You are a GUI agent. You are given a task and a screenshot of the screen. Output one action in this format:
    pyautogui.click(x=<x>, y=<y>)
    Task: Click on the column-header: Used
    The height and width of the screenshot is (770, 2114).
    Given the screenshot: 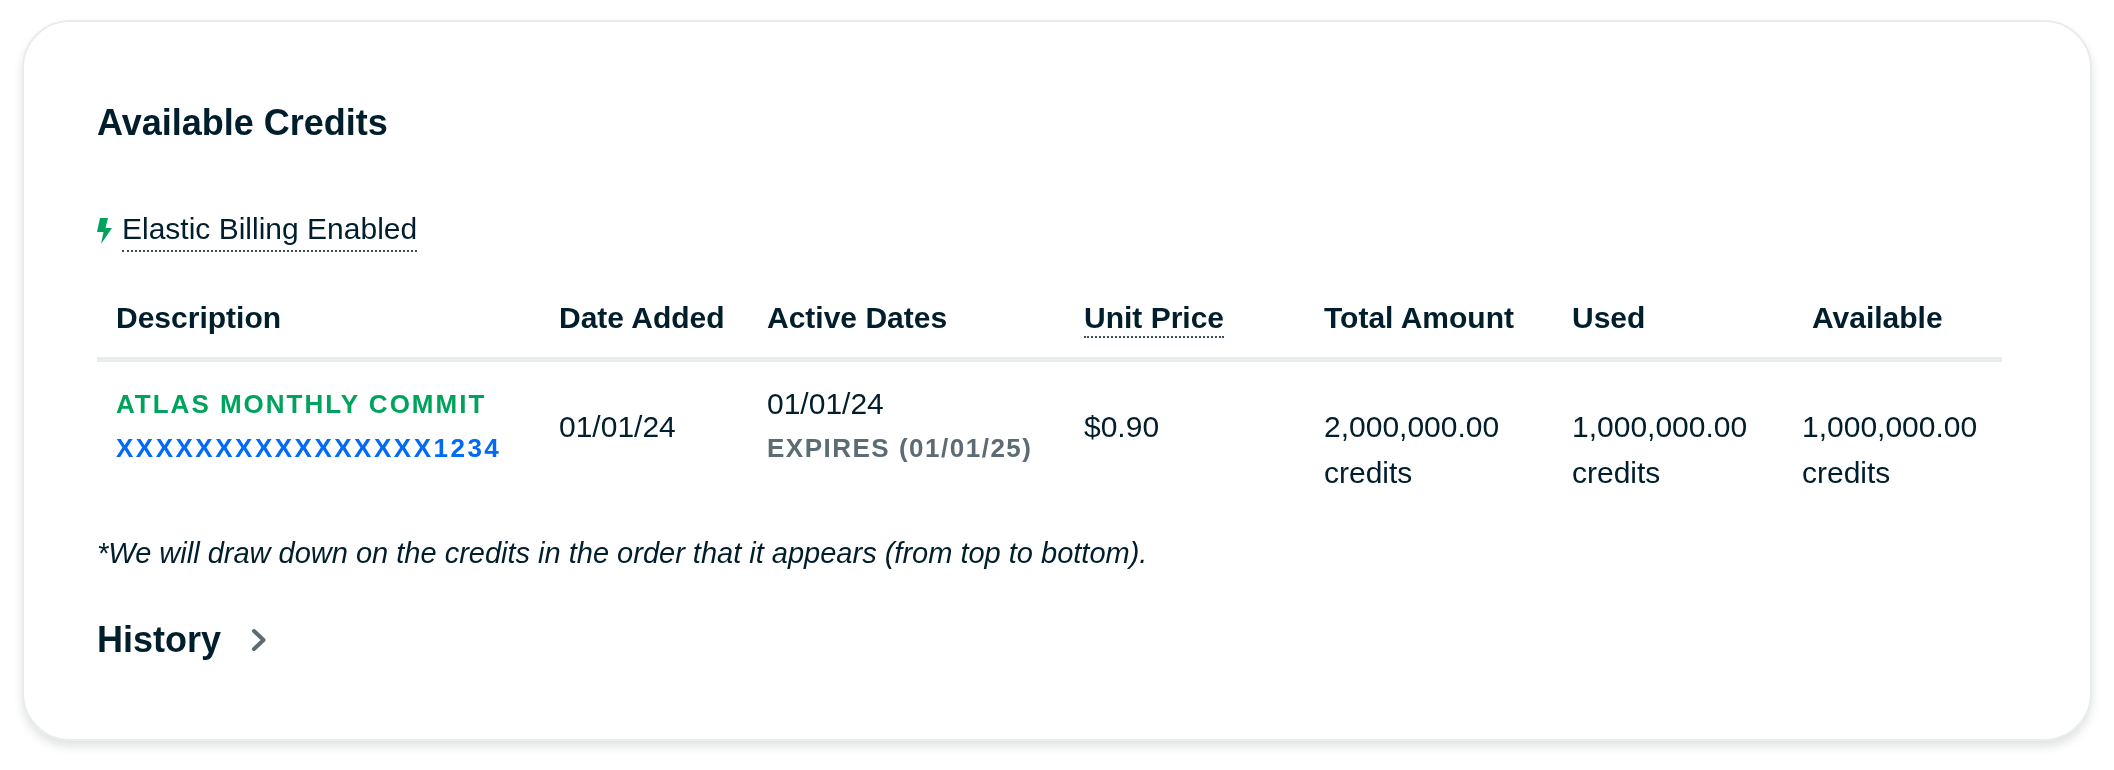 What is the action you would take?
    pyautogui.click(x=1609, y=318)
    